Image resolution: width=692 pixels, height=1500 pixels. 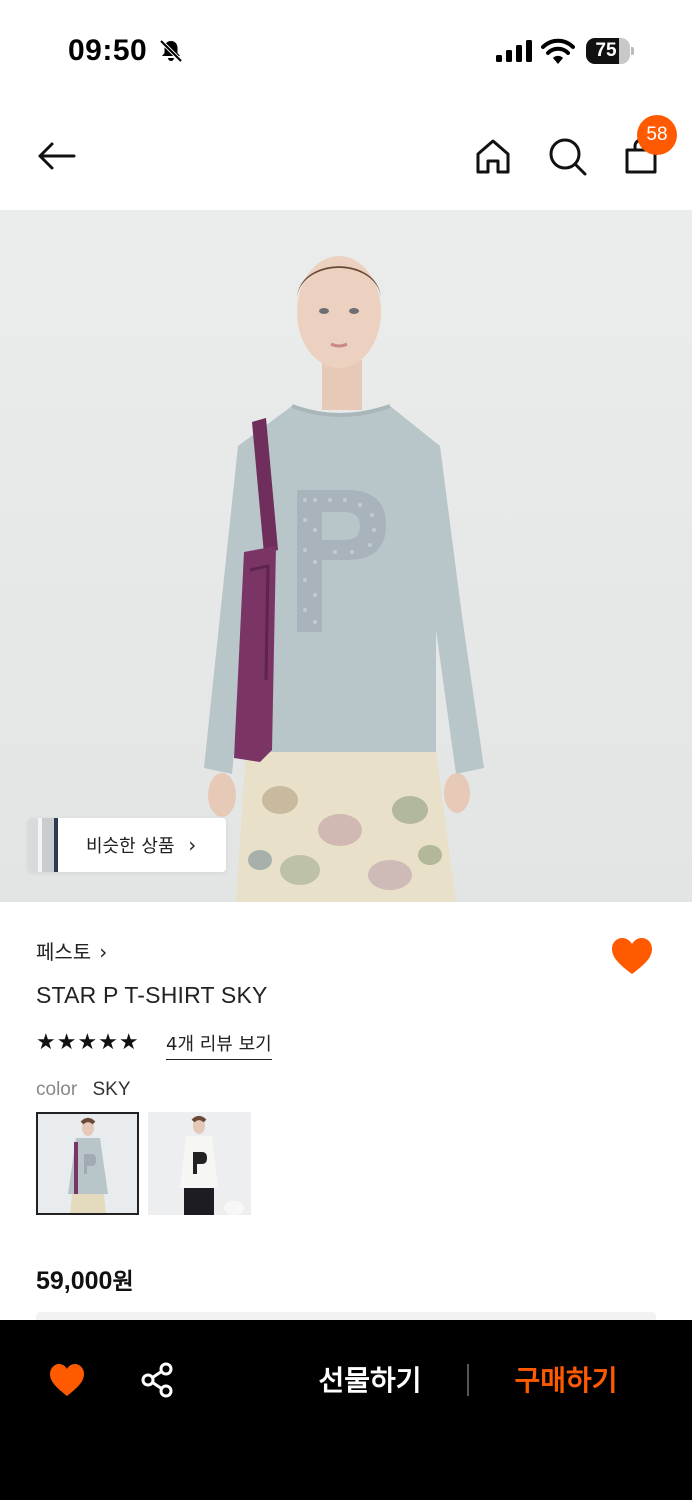 I want to click on color-label: color, so click(x=57, y=1089).